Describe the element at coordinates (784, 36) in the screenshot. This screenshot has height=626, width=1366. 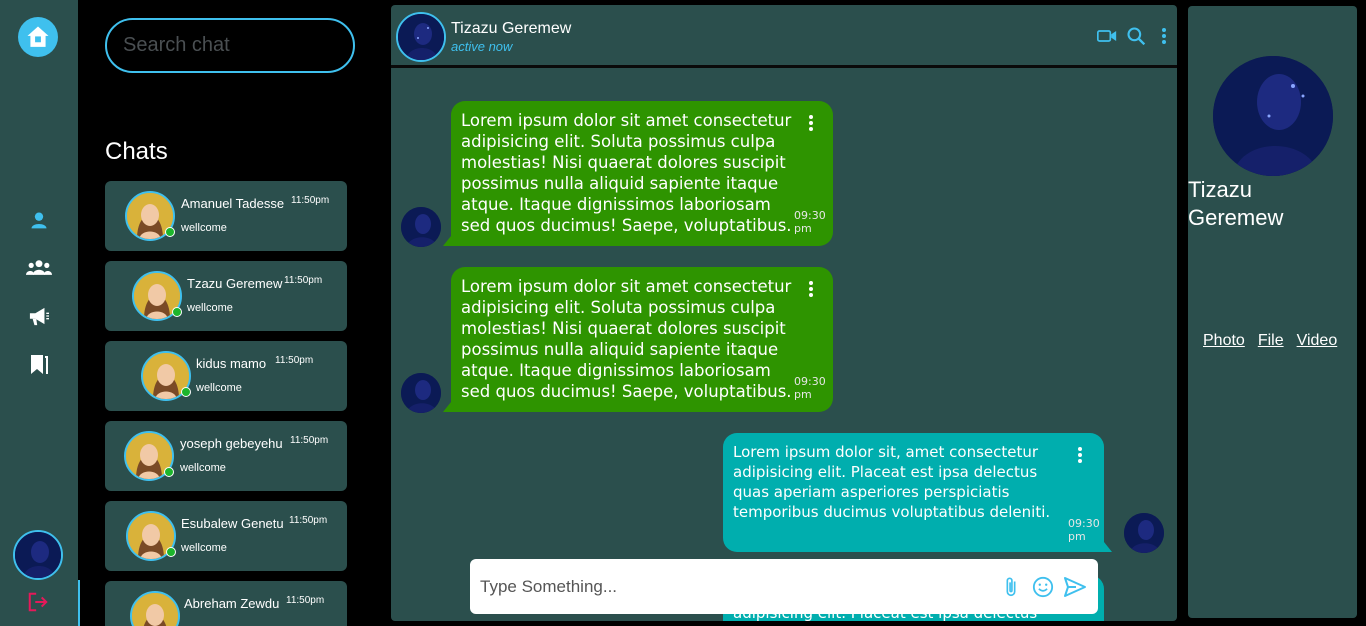
I see `conversation-header: Tizazu Geremew active now` at that location.